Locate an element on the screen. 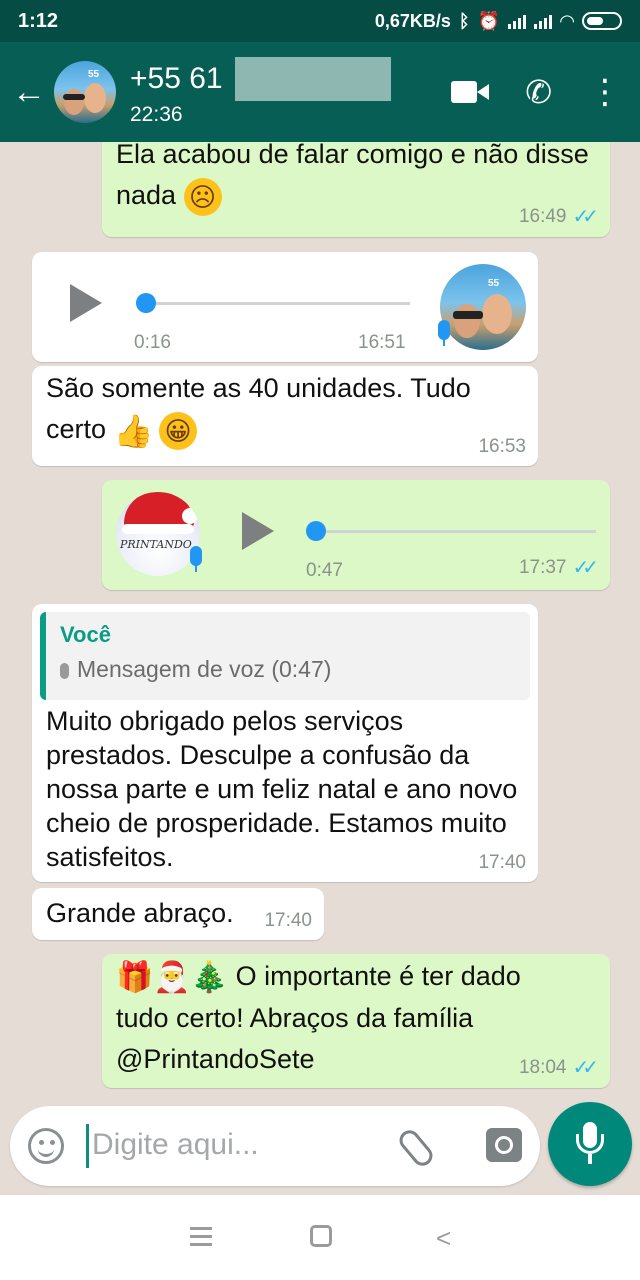  gift-emoji-icon: 🎁 is located at coordinates (135, 978).